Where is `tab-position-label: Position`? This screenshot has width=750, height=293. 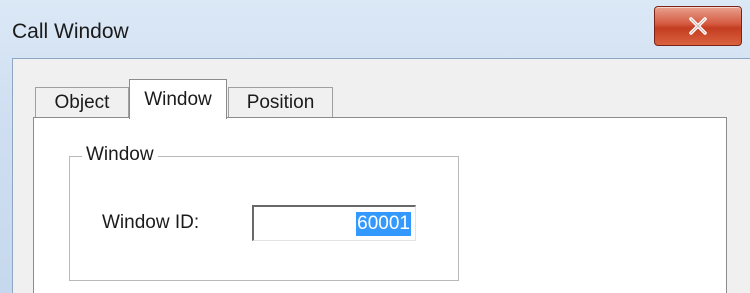
tab-position-label: Position is located at coordinates (280, 102).